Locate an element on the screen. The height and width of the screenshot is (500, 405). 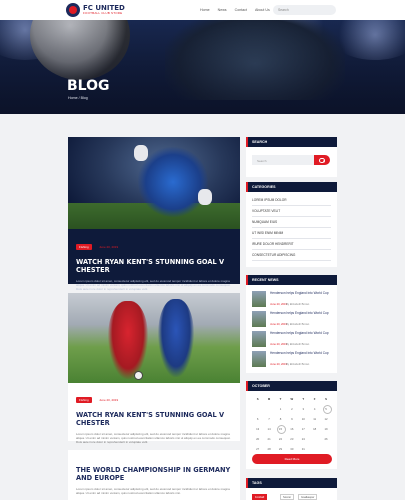
calendar-day: 28 is located at coordinates (268, 449).